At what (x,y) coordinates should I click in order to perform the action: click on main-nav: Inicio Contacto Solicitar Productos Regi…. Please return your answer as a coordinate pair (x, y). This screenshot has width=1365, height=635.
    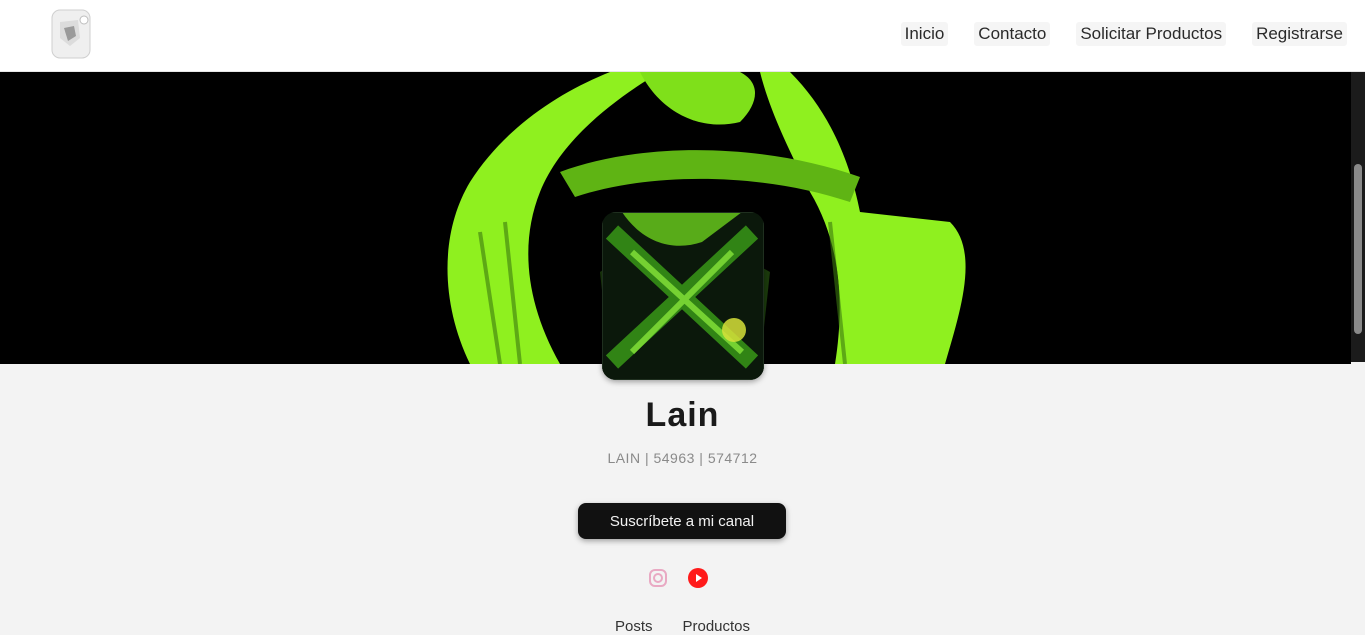
    Looking at the image, I should click on (1123, 34).